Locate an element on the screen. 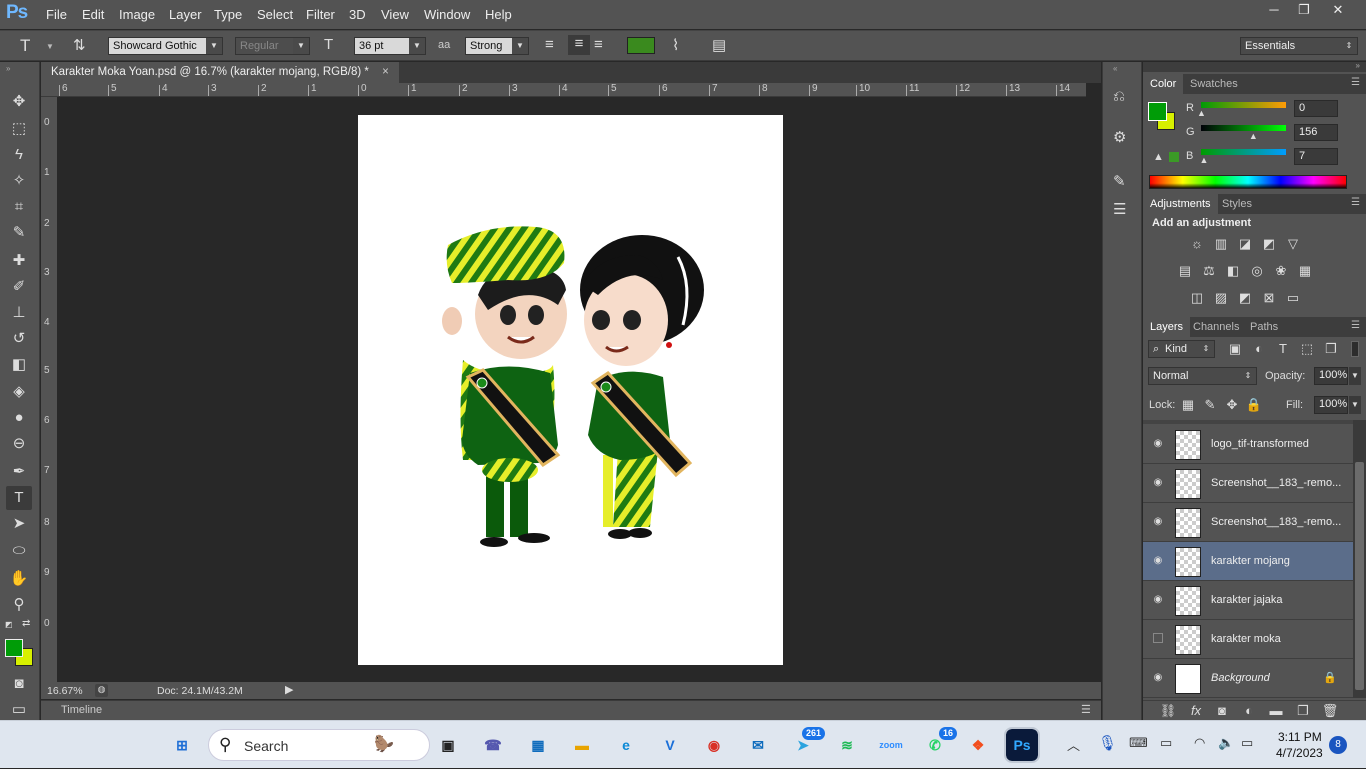 The width and height of the screenshot is (1366, 769). vibrance-icon: ▽ is located at coordinates (1293, 244).